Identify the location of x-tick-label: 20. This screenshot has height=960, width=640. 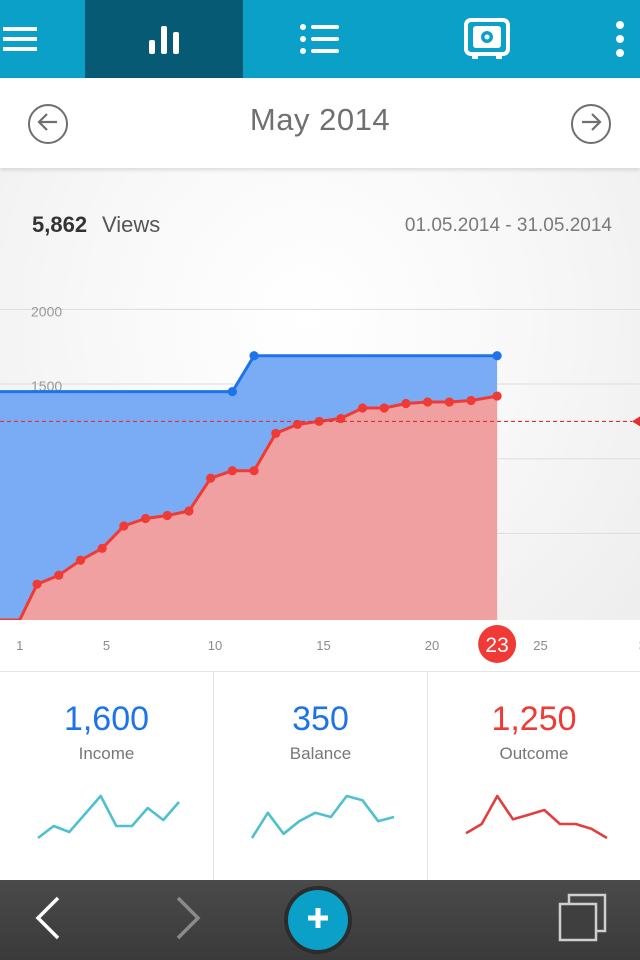
(432, 645).